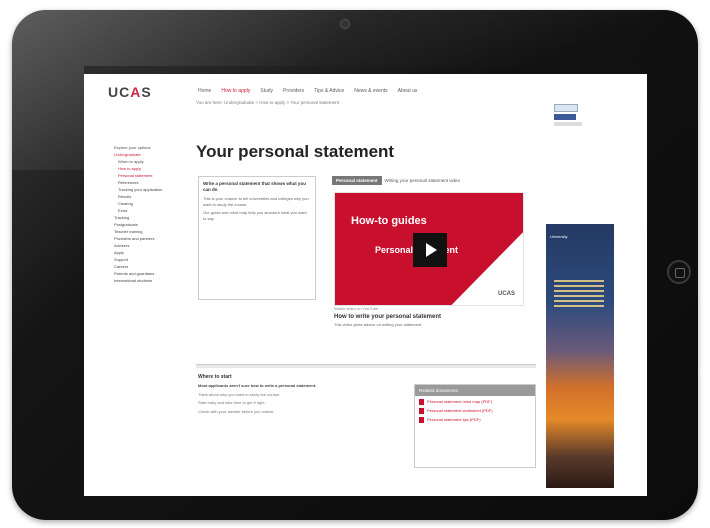 The height and width of the screenshot is (528, 710). I want to click on page-title: Your personal statement, so click(295, 151).